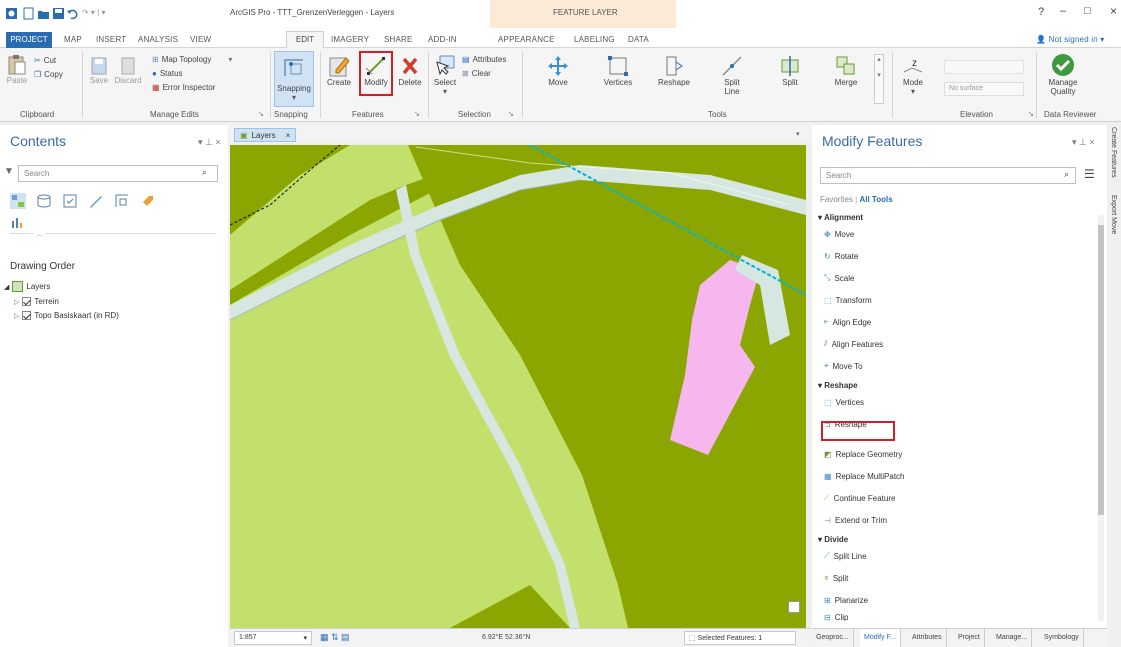 The image size is (1121, 647). Describe the element at coordinates (846, 600) in the screenshot. I see `tool-planarize: ⊞ Planarize` at that location.